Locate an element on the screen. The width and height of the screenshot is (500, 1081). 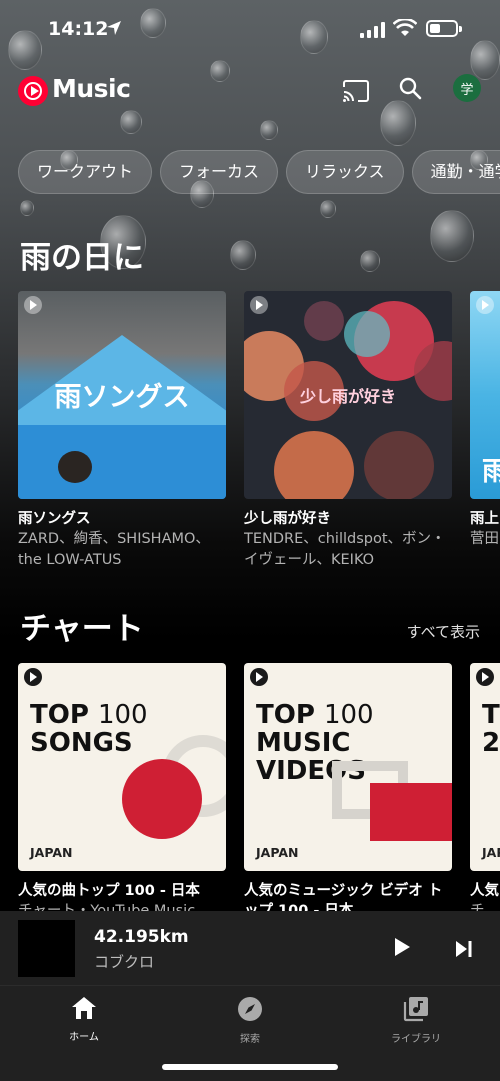
thumbnail-label: 雨 is located at coordinates (491, 472).